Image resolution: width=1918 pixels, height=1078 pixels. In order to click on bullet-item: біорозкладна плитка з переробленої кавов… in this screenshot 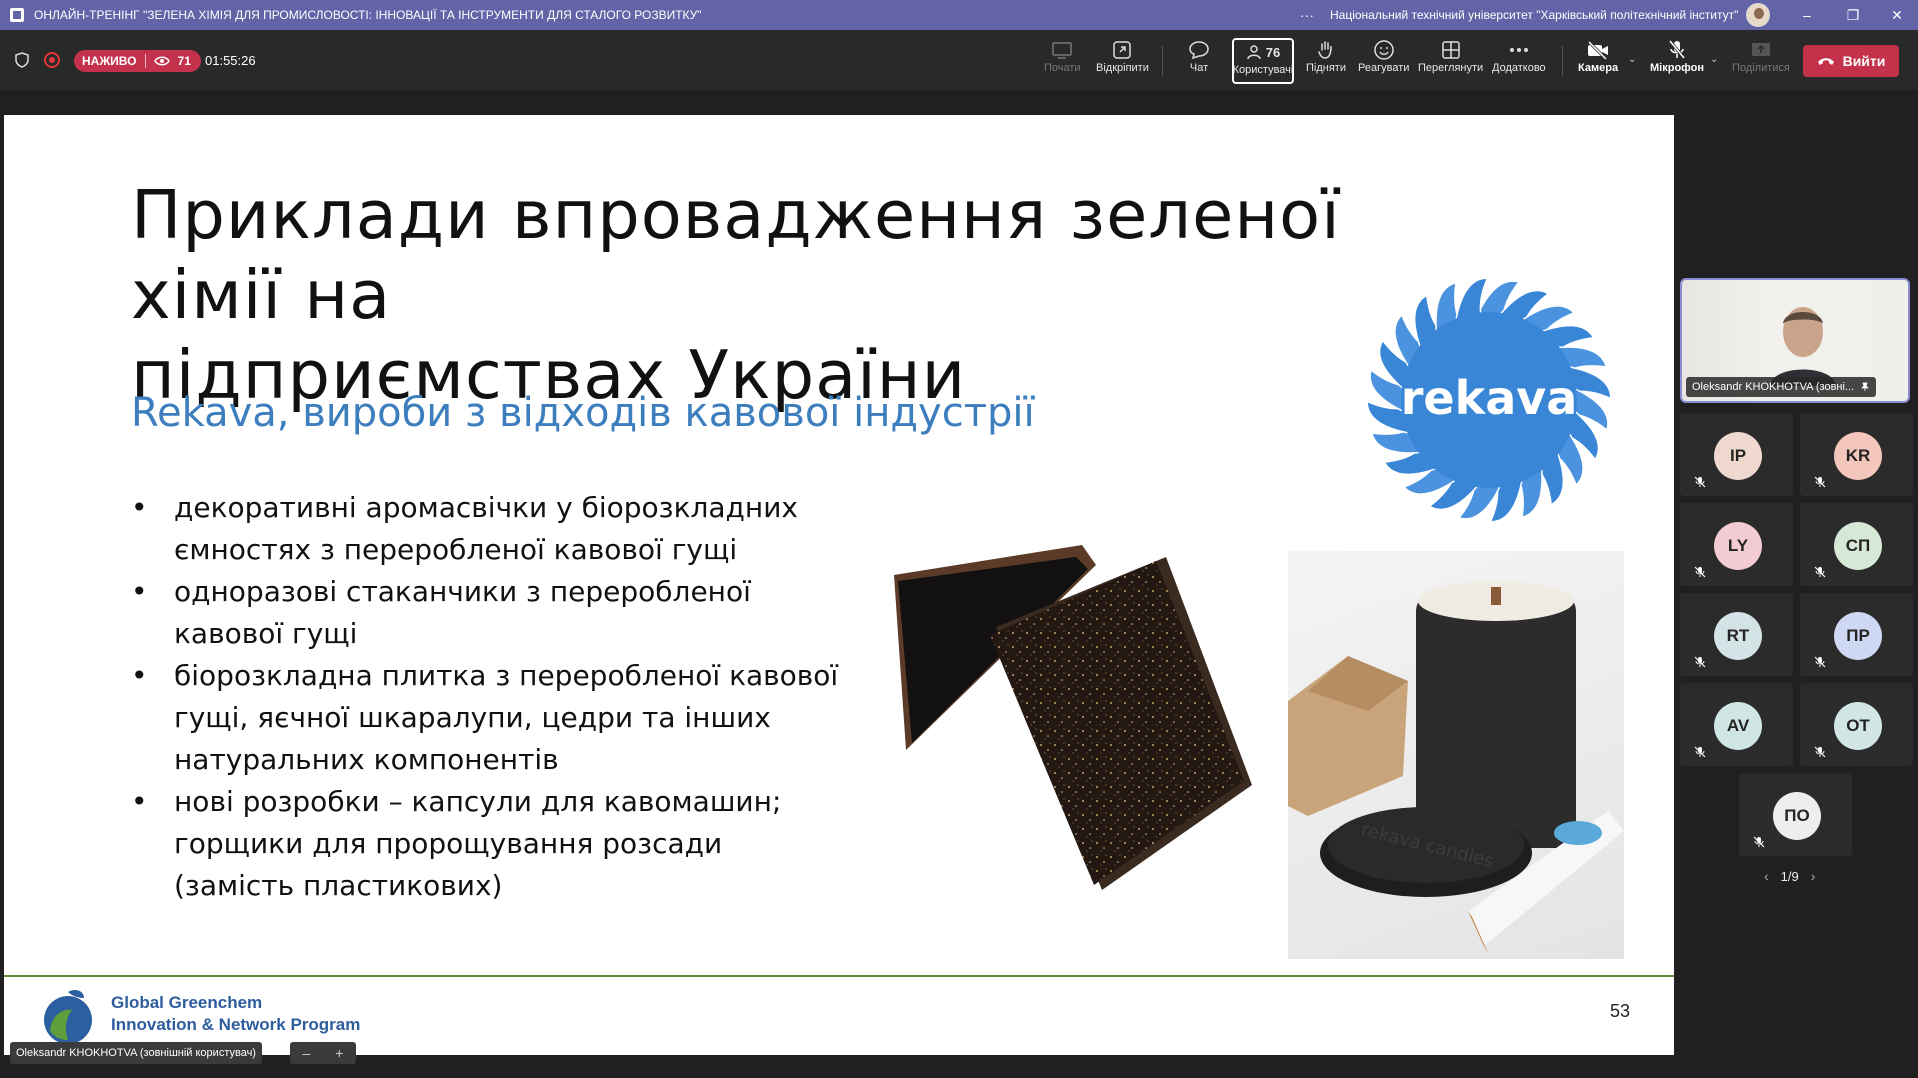, I will do `click(491, 718)`.